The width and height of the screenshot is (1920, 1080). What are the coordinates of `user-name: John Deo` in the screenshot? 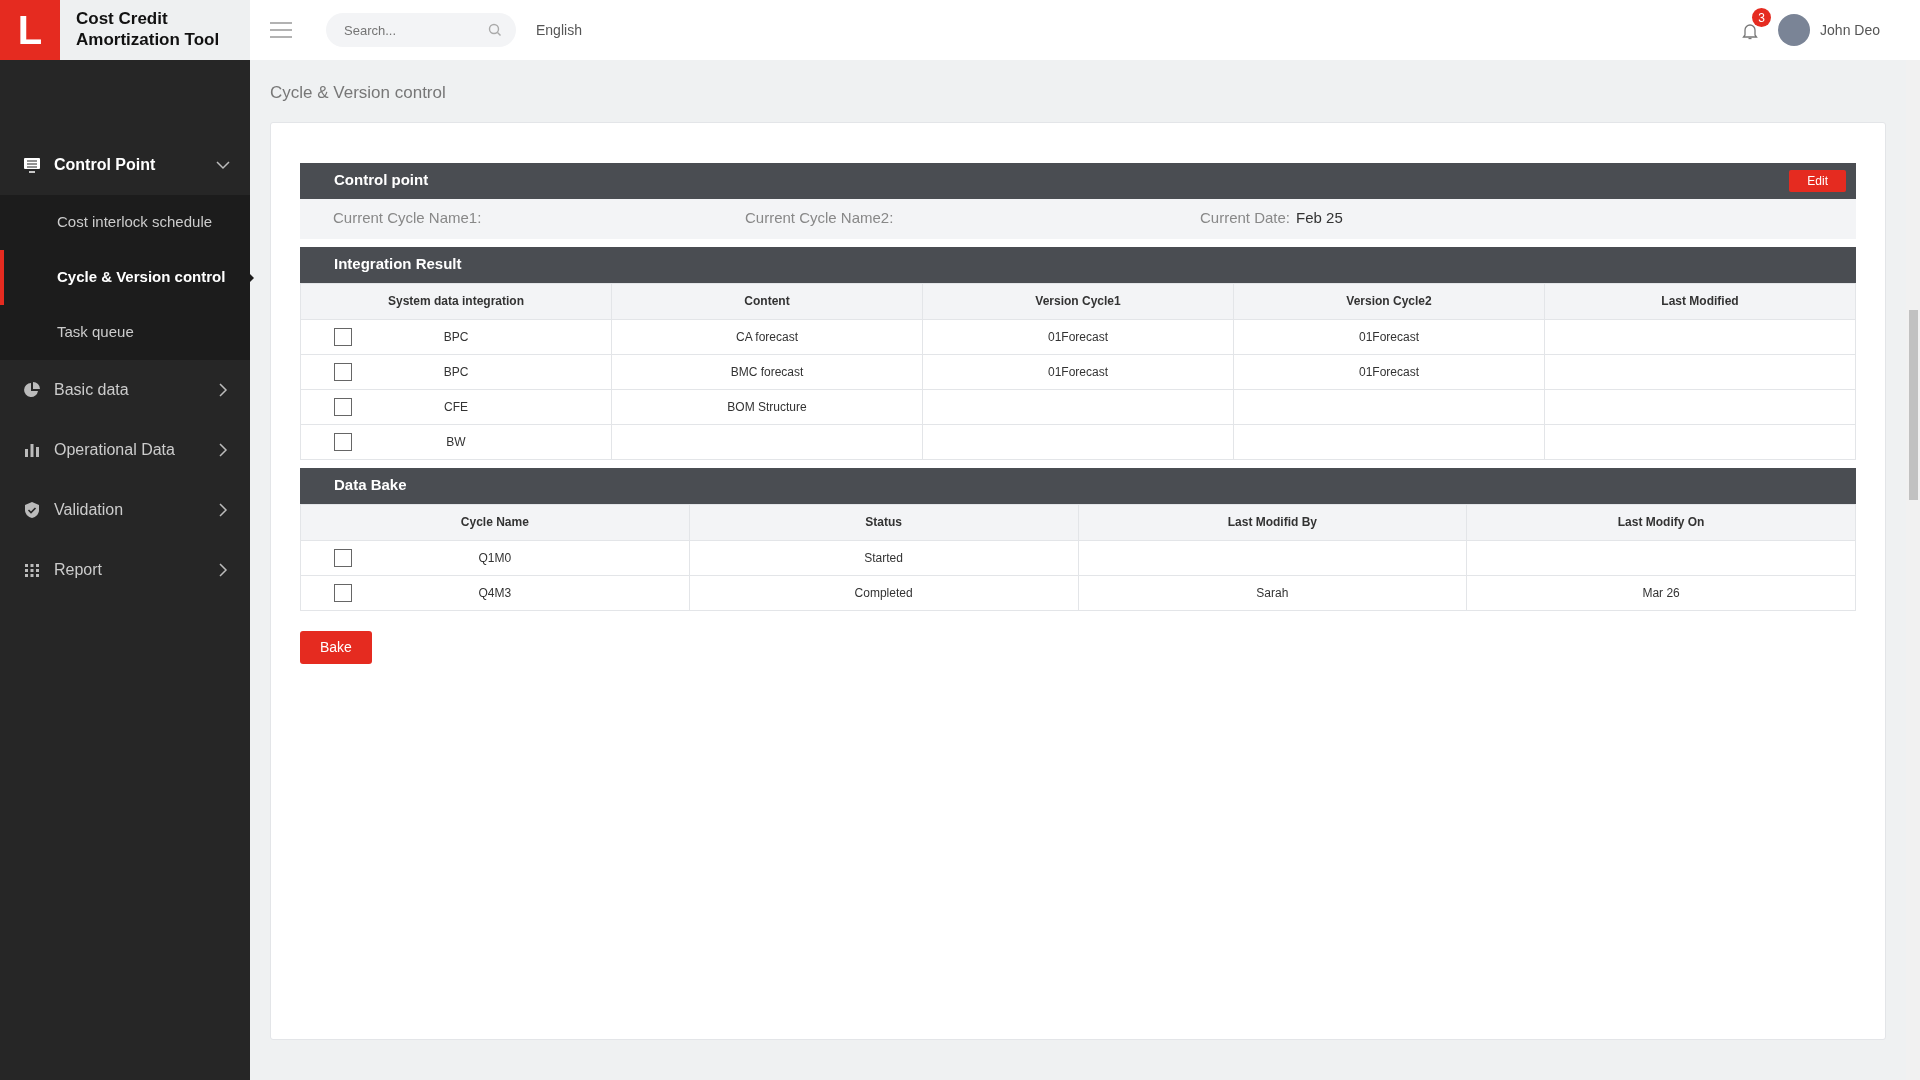 It's located at (1850, 30).